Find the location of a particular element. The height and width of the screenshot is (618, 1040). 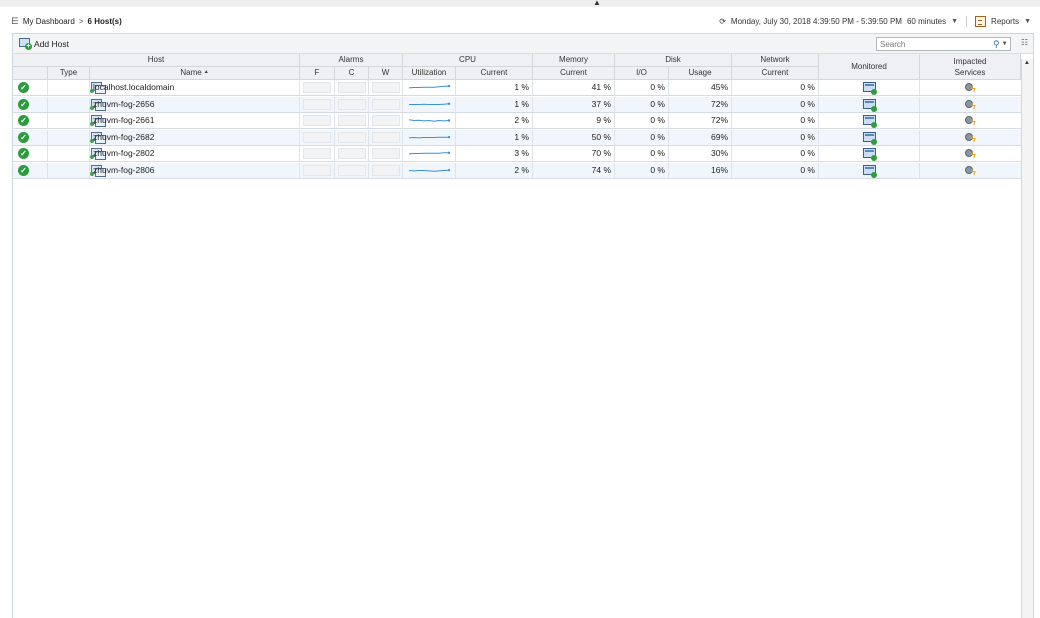

header-name: Name ▲ is located at coordinates (195, 73).